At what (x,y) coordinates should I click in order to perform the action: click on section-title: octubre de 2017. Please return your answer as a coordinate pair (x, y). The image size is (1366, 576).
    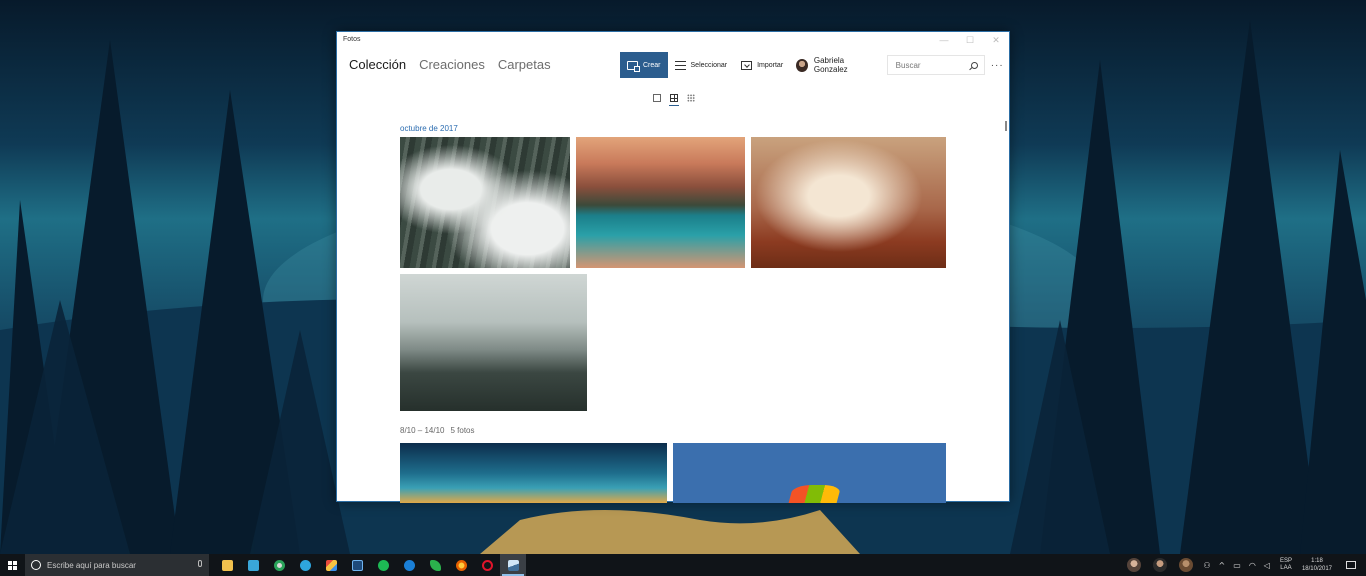
    Looking at the image, I should click on (429, 128).